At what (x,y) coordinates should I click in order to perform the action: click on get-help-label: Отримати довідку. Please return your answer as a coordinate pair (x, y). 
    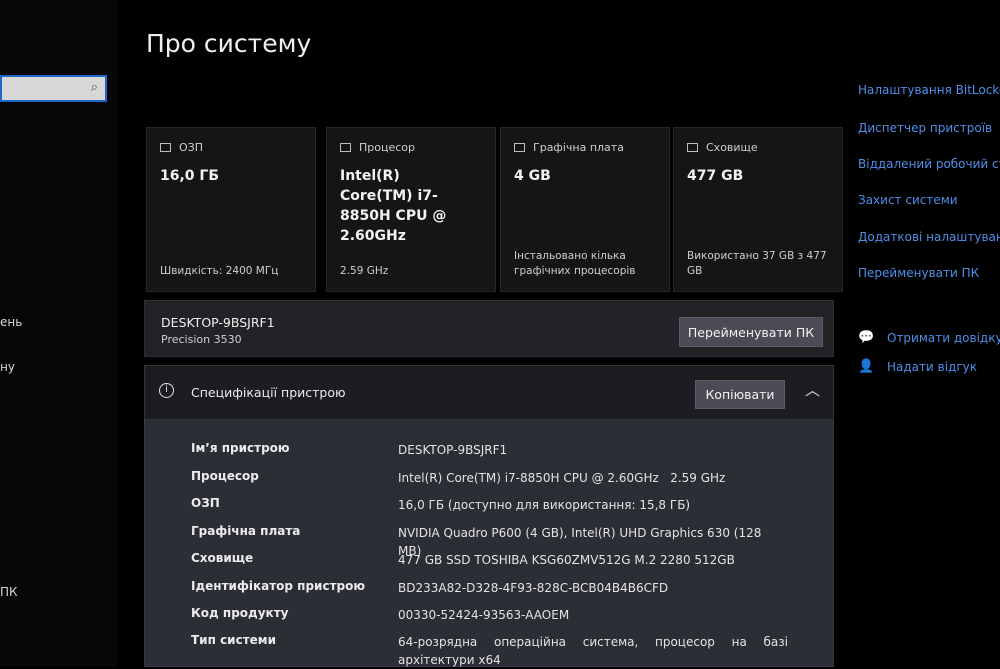
    Looking at the image, I should click on (943, 337).